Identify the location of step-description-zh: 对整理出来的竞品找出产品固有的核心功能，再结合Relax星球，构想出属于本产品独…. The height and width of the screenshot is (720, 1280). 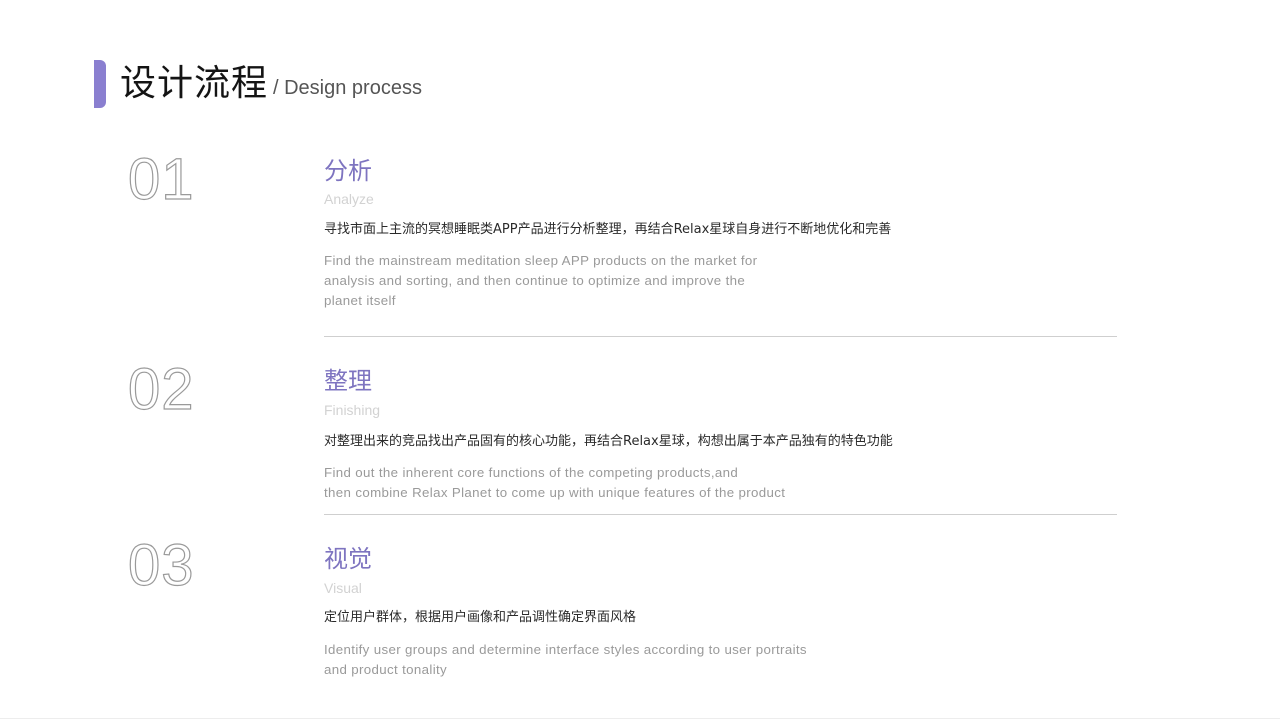
(608, 441).